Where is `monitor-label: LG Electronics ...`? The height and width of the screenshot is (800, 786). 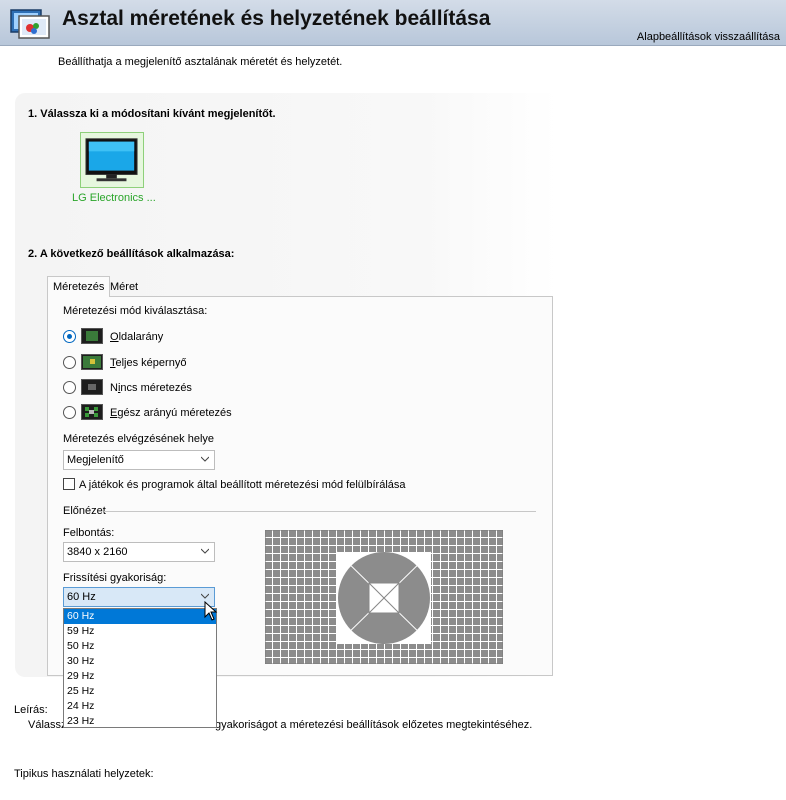
monitor-label: LG Electronics ... is located at coordinates (114, 198).